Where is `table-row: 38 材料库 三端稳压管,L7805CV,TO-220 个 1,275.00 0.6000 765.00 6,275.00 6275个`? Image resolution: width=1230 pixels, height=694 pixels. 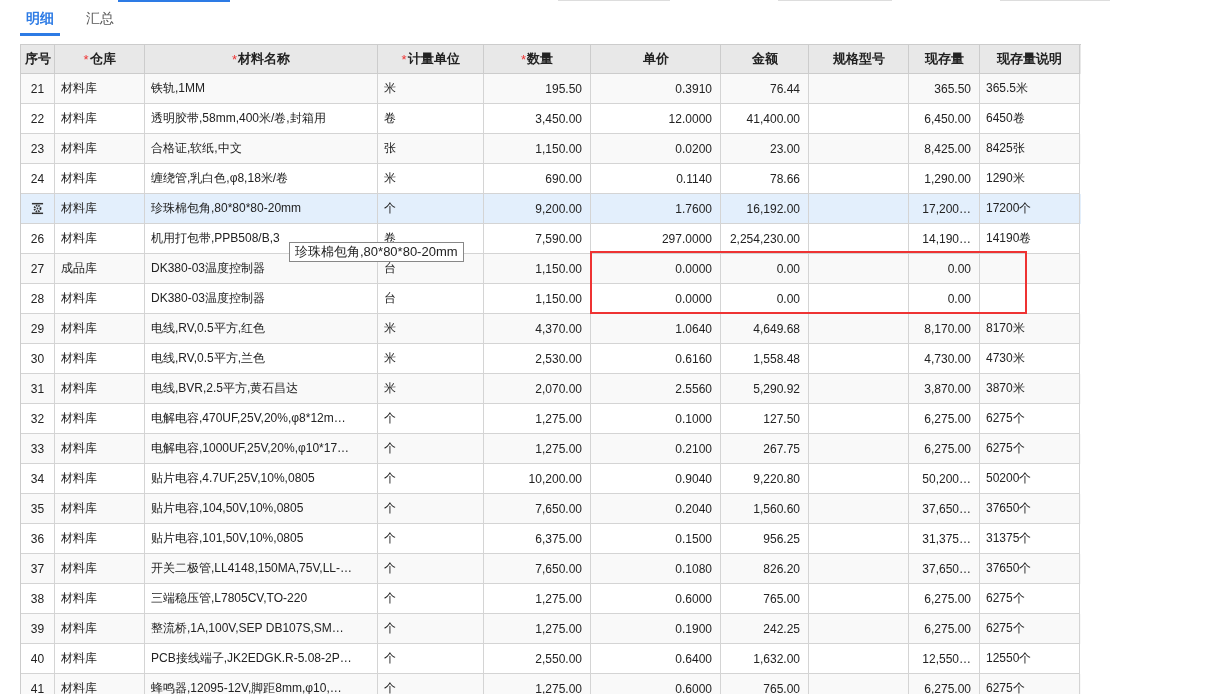 table-row: 38 材料库 三端稳压管,L7805CV,TO-220 个 1,275.00 0.6000 765.00 6,275.00 6275个 is located at coordinates (551, 599).